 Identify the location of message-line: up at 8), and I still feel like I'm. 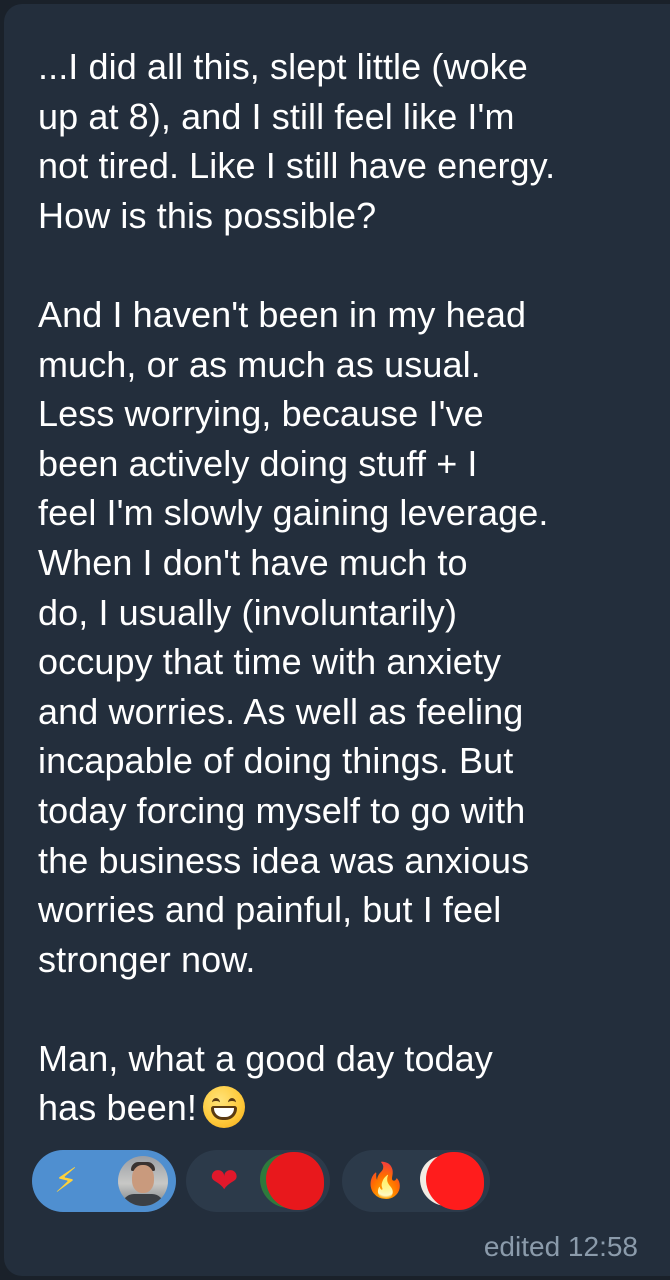
(276, 116).